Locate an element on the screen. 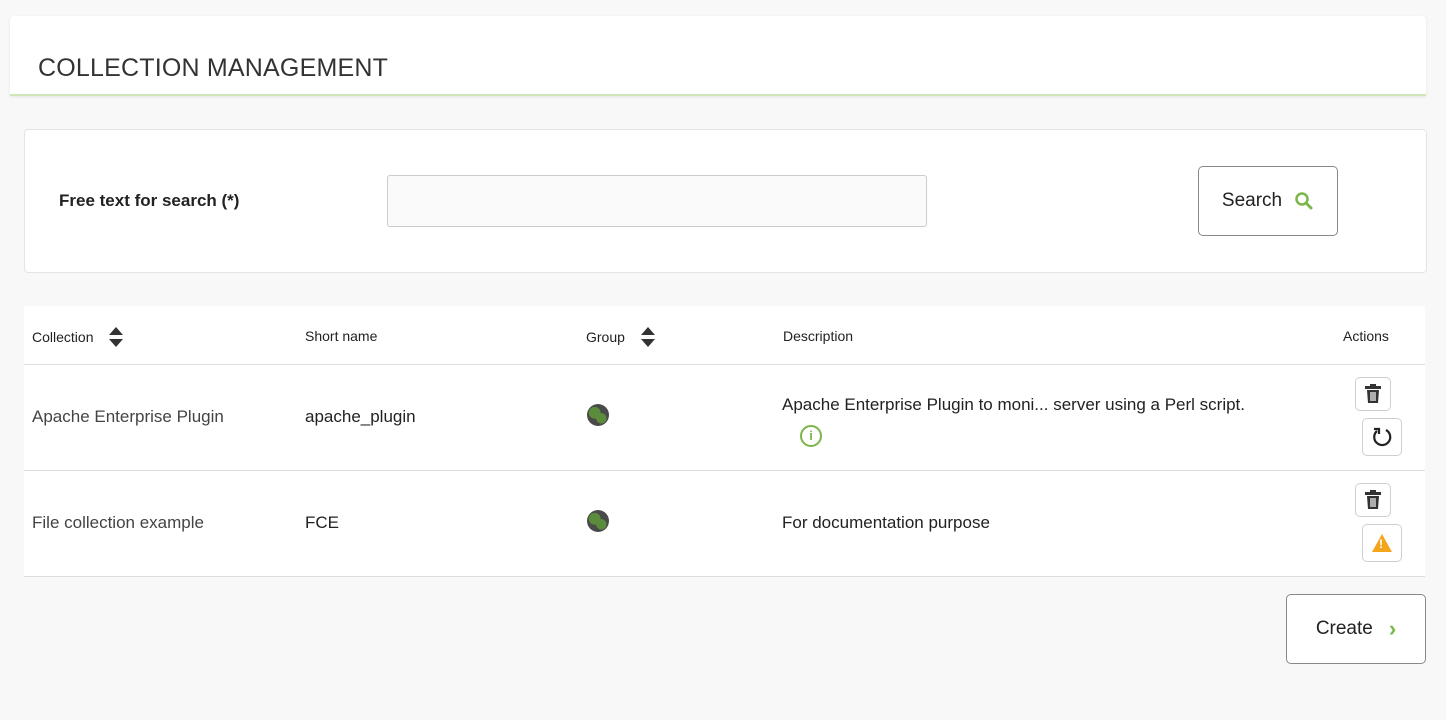 The width and height of the screenshot is (1446, 720). search-input is located at coordinates (657, 201).